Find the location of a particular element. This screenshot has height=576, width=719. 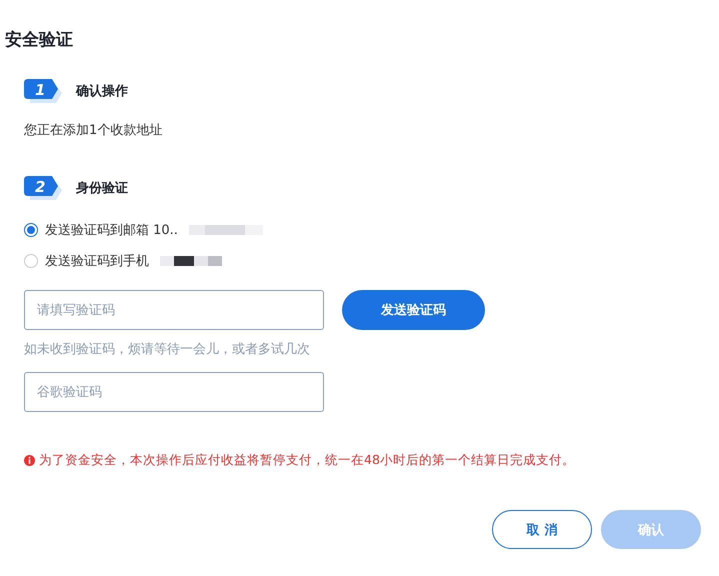

hint-text: 如未收到验证码，烦请等待一会儿，或者多试几次 is located at coordinates (167, 349).